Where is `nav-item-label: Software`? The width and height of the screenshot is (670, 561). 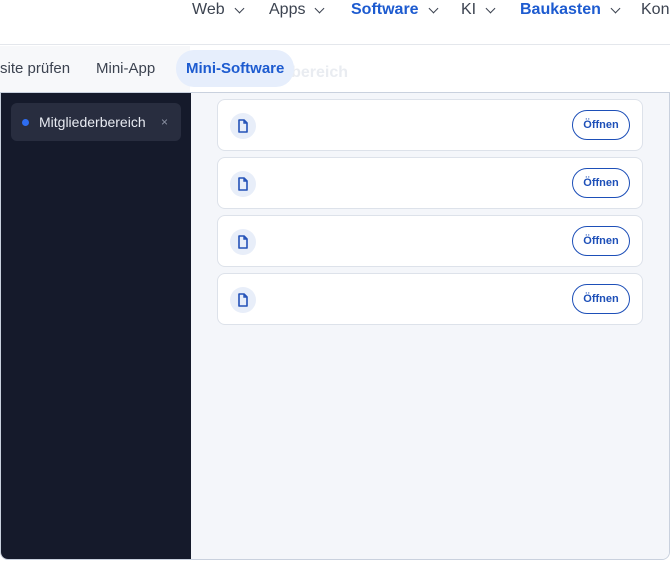 nav-item-label: Software is located at coordinates (385, 9).